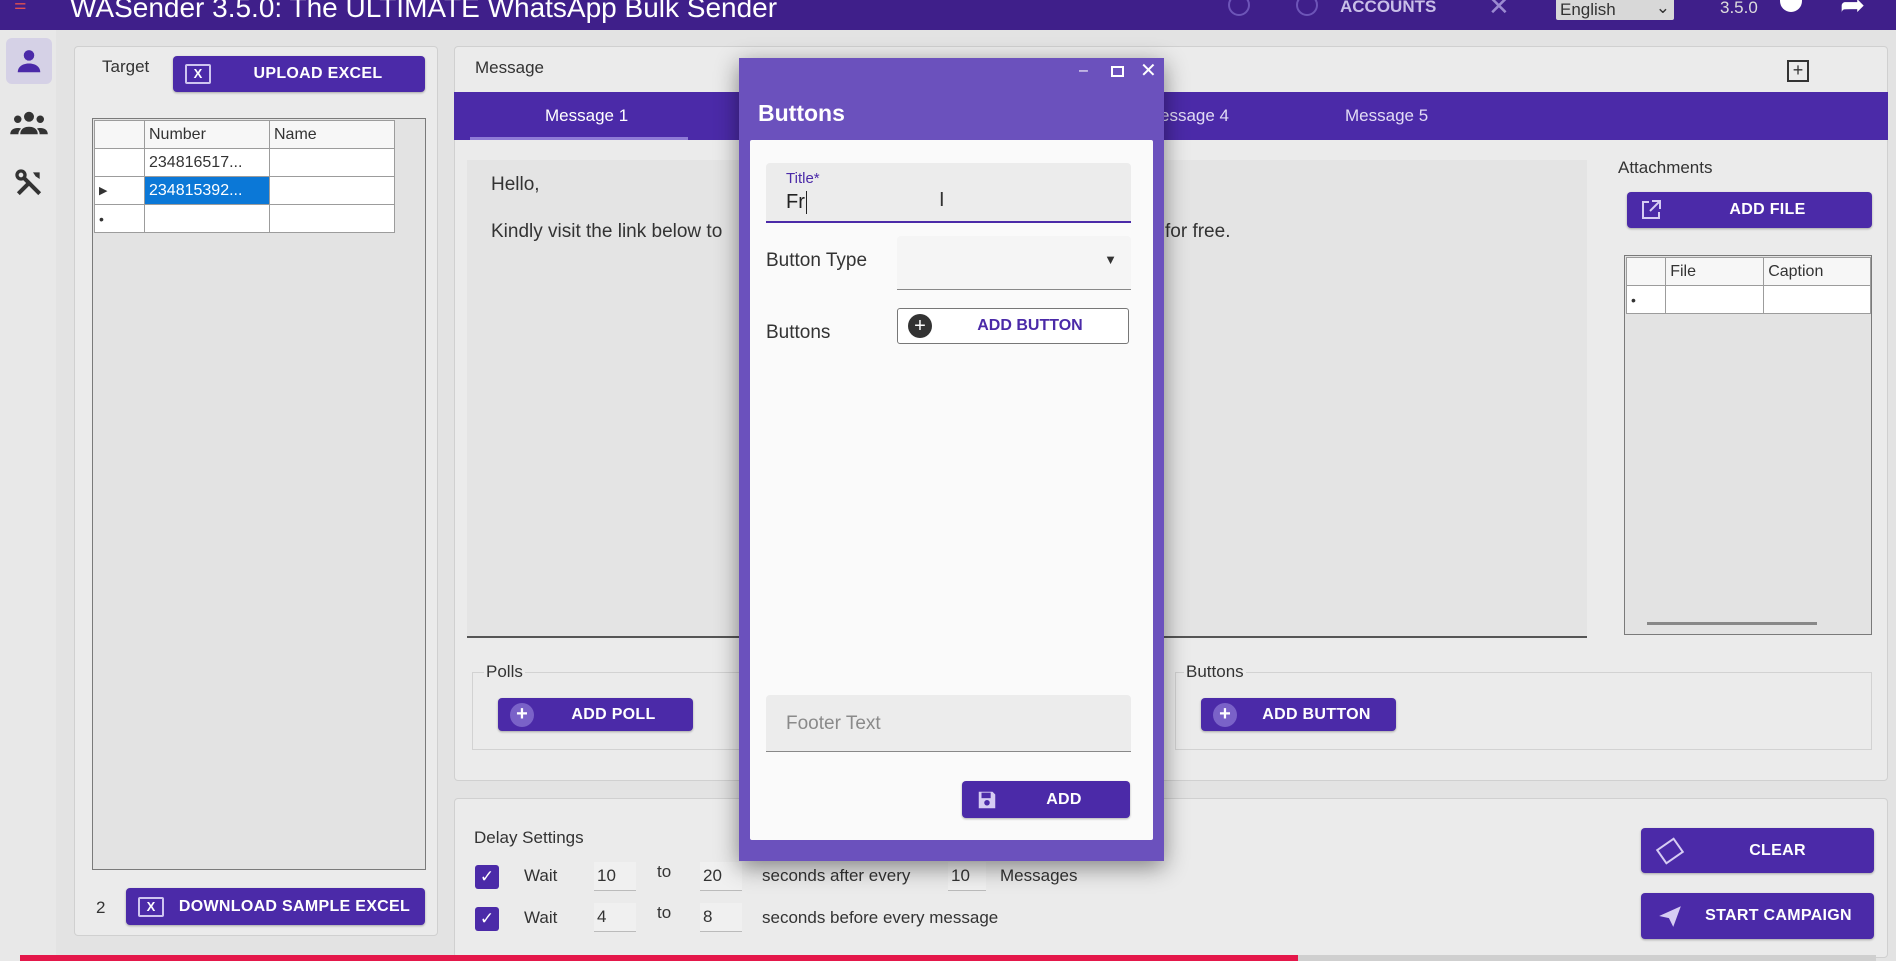 The width and height of the screenshot is (1896, 961). I want to click on target-count: 2, so click(101, 907).